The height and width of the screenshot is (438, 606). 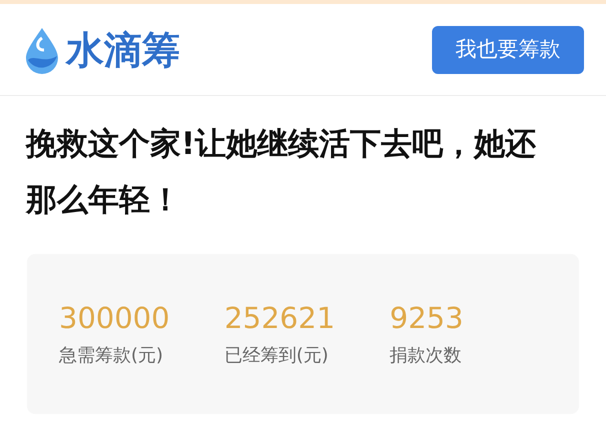 What do you see at coordinates (508, 50) in the screenshot?
I see `start-fundraising-button: 我也要筹款` at bounding box center [508, 50].